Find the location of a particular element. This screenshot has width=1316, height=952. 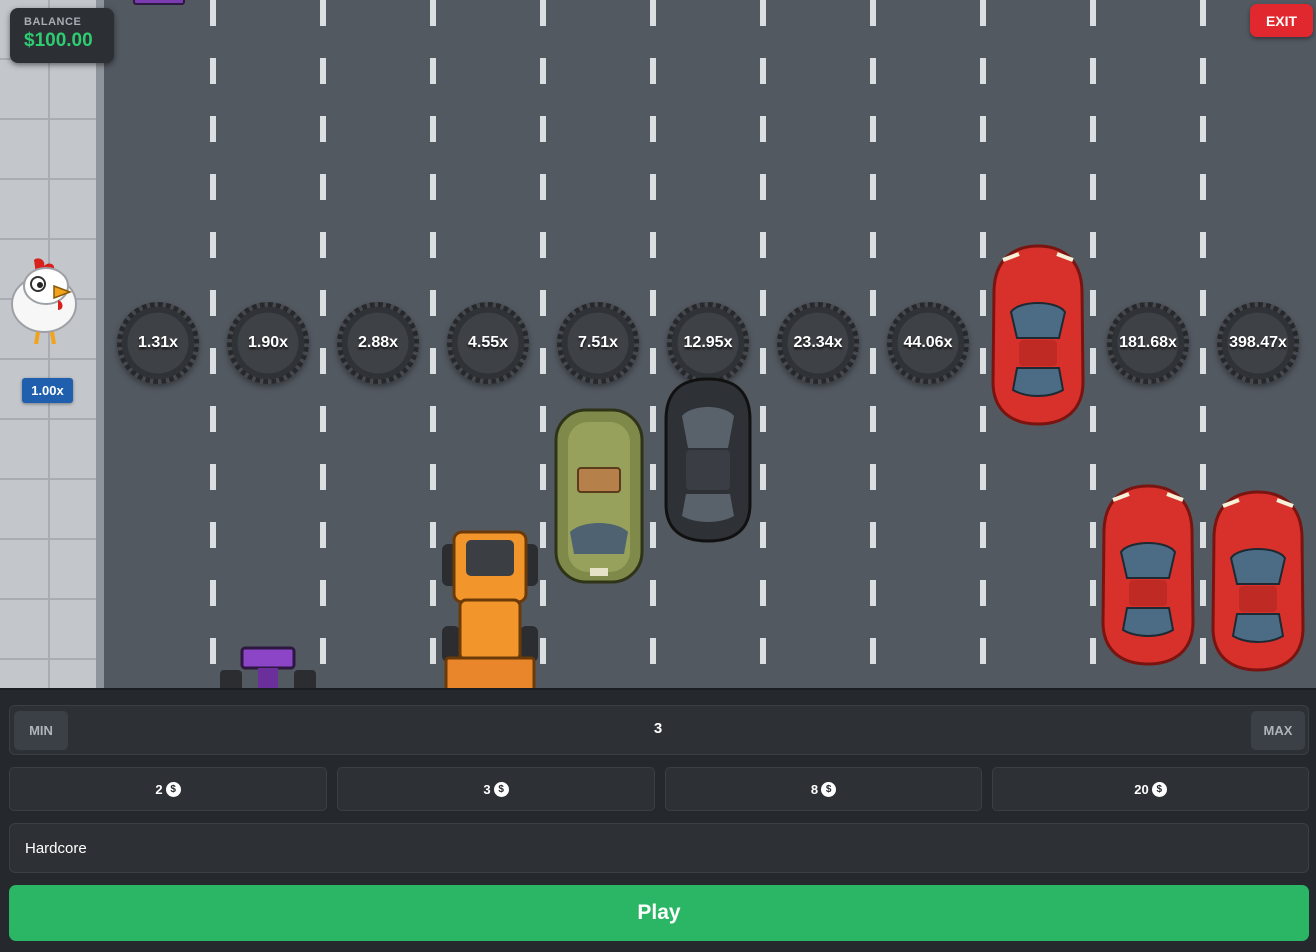

multiplier-label: 12.95x is located at coordinates (708, 342).